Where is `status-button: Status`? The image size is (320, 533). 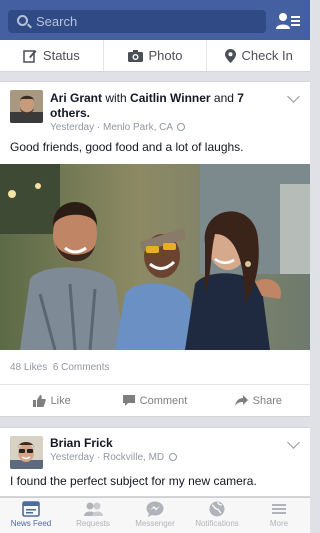
status-button: Status is located at coordinates (52, 55).